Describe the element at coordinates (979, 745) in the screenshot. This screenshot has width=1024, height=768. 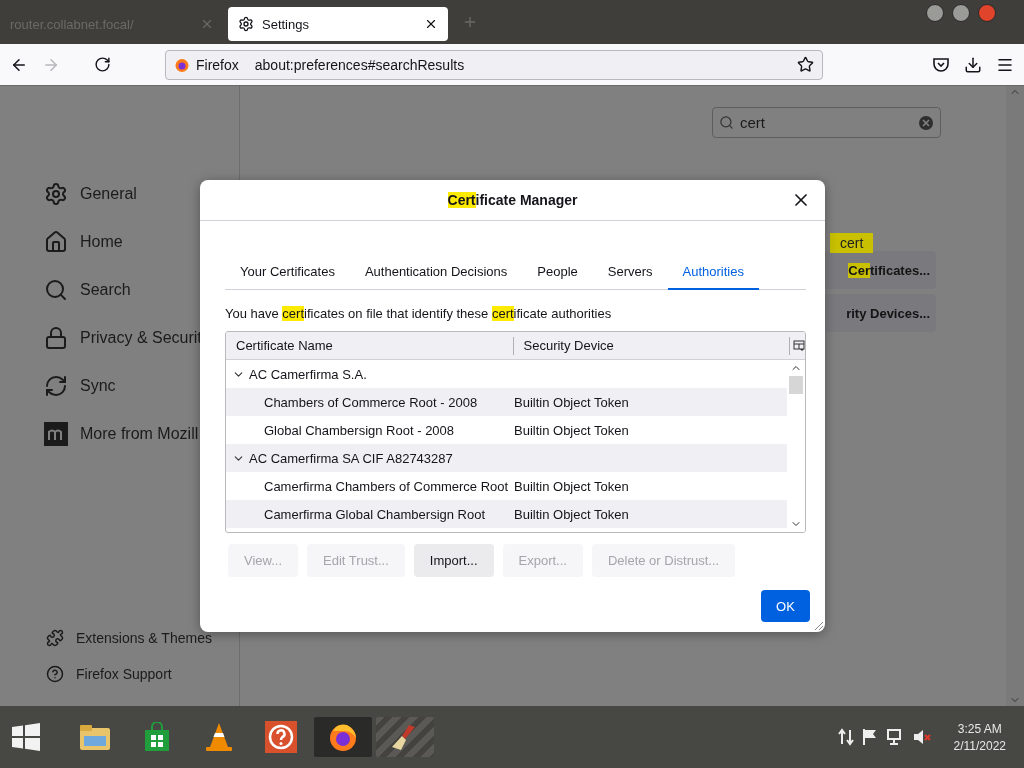
I see `clock-date: 2/11/2022` at that location.